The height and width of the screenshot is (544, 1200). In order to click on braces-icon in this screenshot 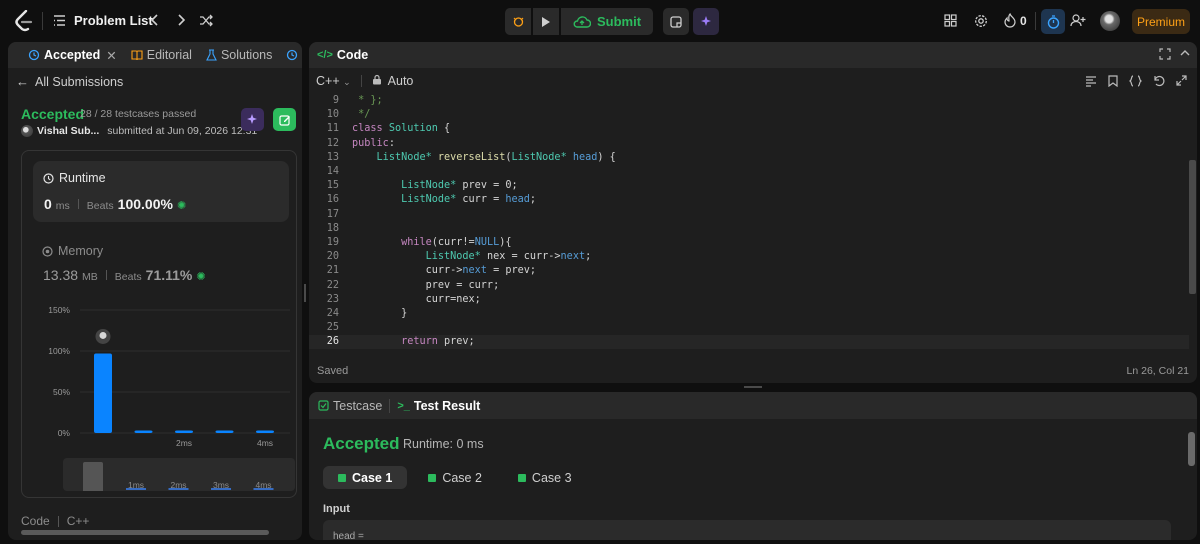, I will do `click(1135, 81)`.